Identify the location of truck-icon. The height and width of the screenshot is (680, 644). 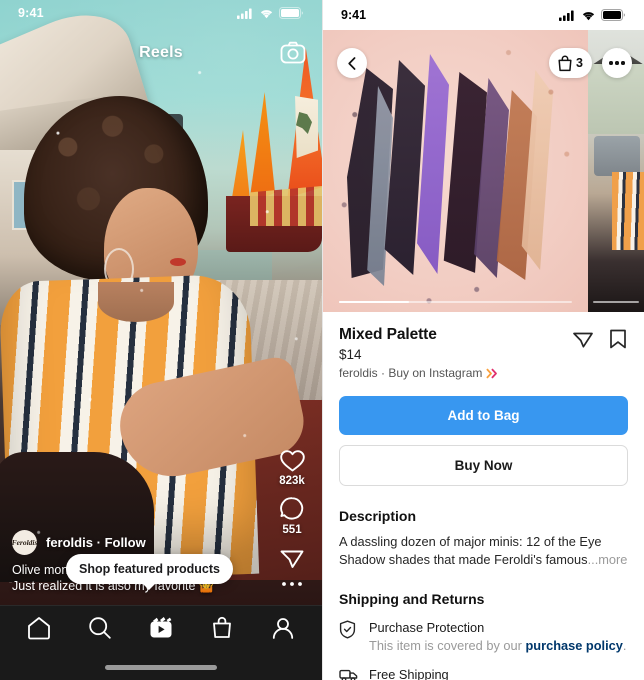
(348, 673).